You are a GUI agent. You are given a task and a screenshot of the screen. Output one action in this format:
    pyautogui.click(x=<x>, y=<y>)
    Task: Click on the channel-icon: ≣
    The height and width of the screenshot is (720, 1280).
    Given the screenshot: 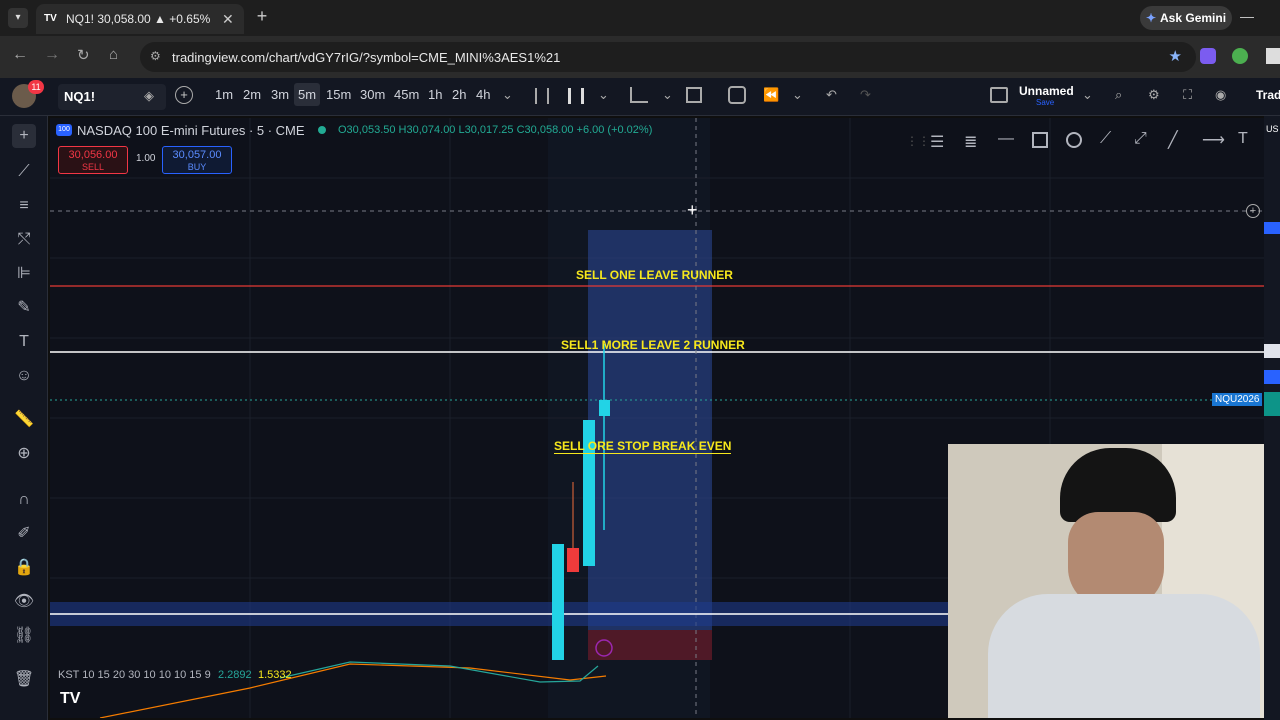 What is the action you would take?
    pyautogui.click(x=970, y=142)
    